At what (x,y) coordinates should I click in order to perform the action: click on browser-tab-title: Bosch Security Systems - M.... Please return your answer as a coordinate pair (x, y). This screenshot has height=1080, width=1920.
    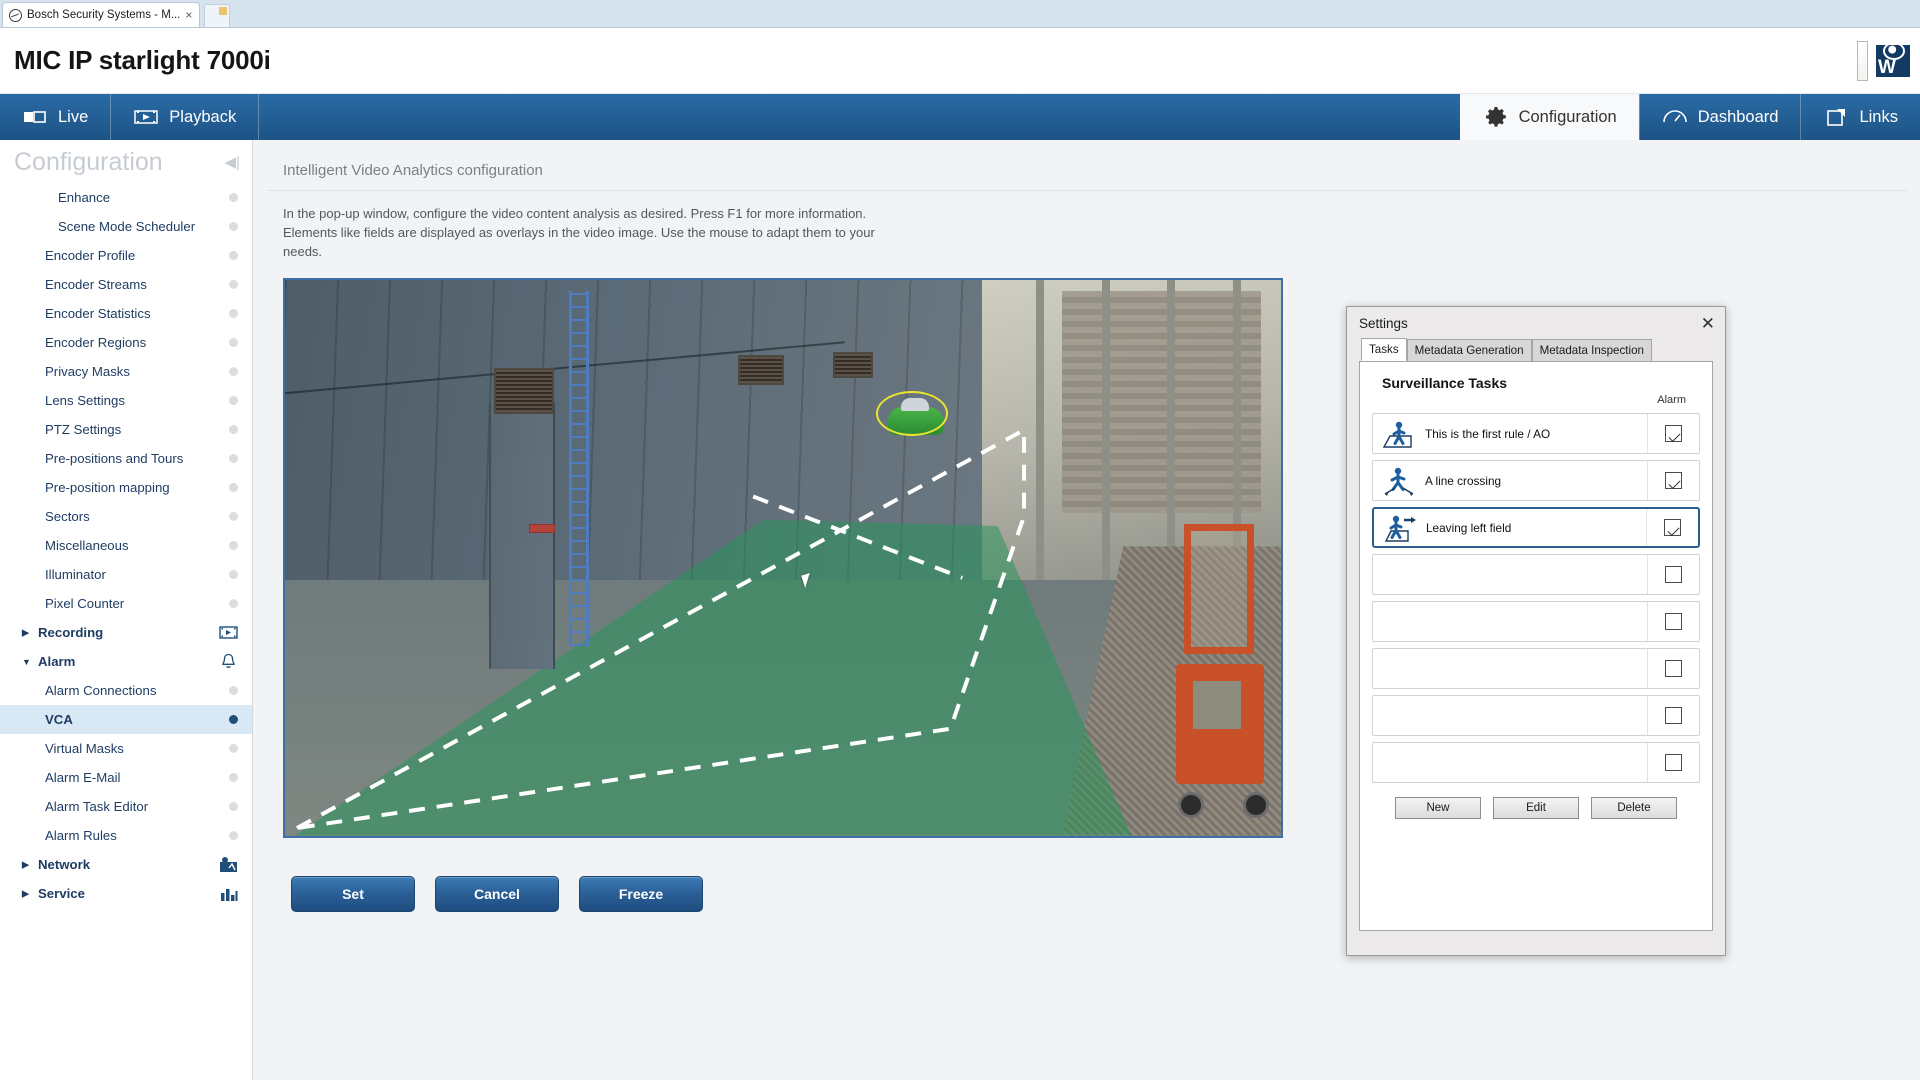
    Looking at the image, I should click on (104, 15).